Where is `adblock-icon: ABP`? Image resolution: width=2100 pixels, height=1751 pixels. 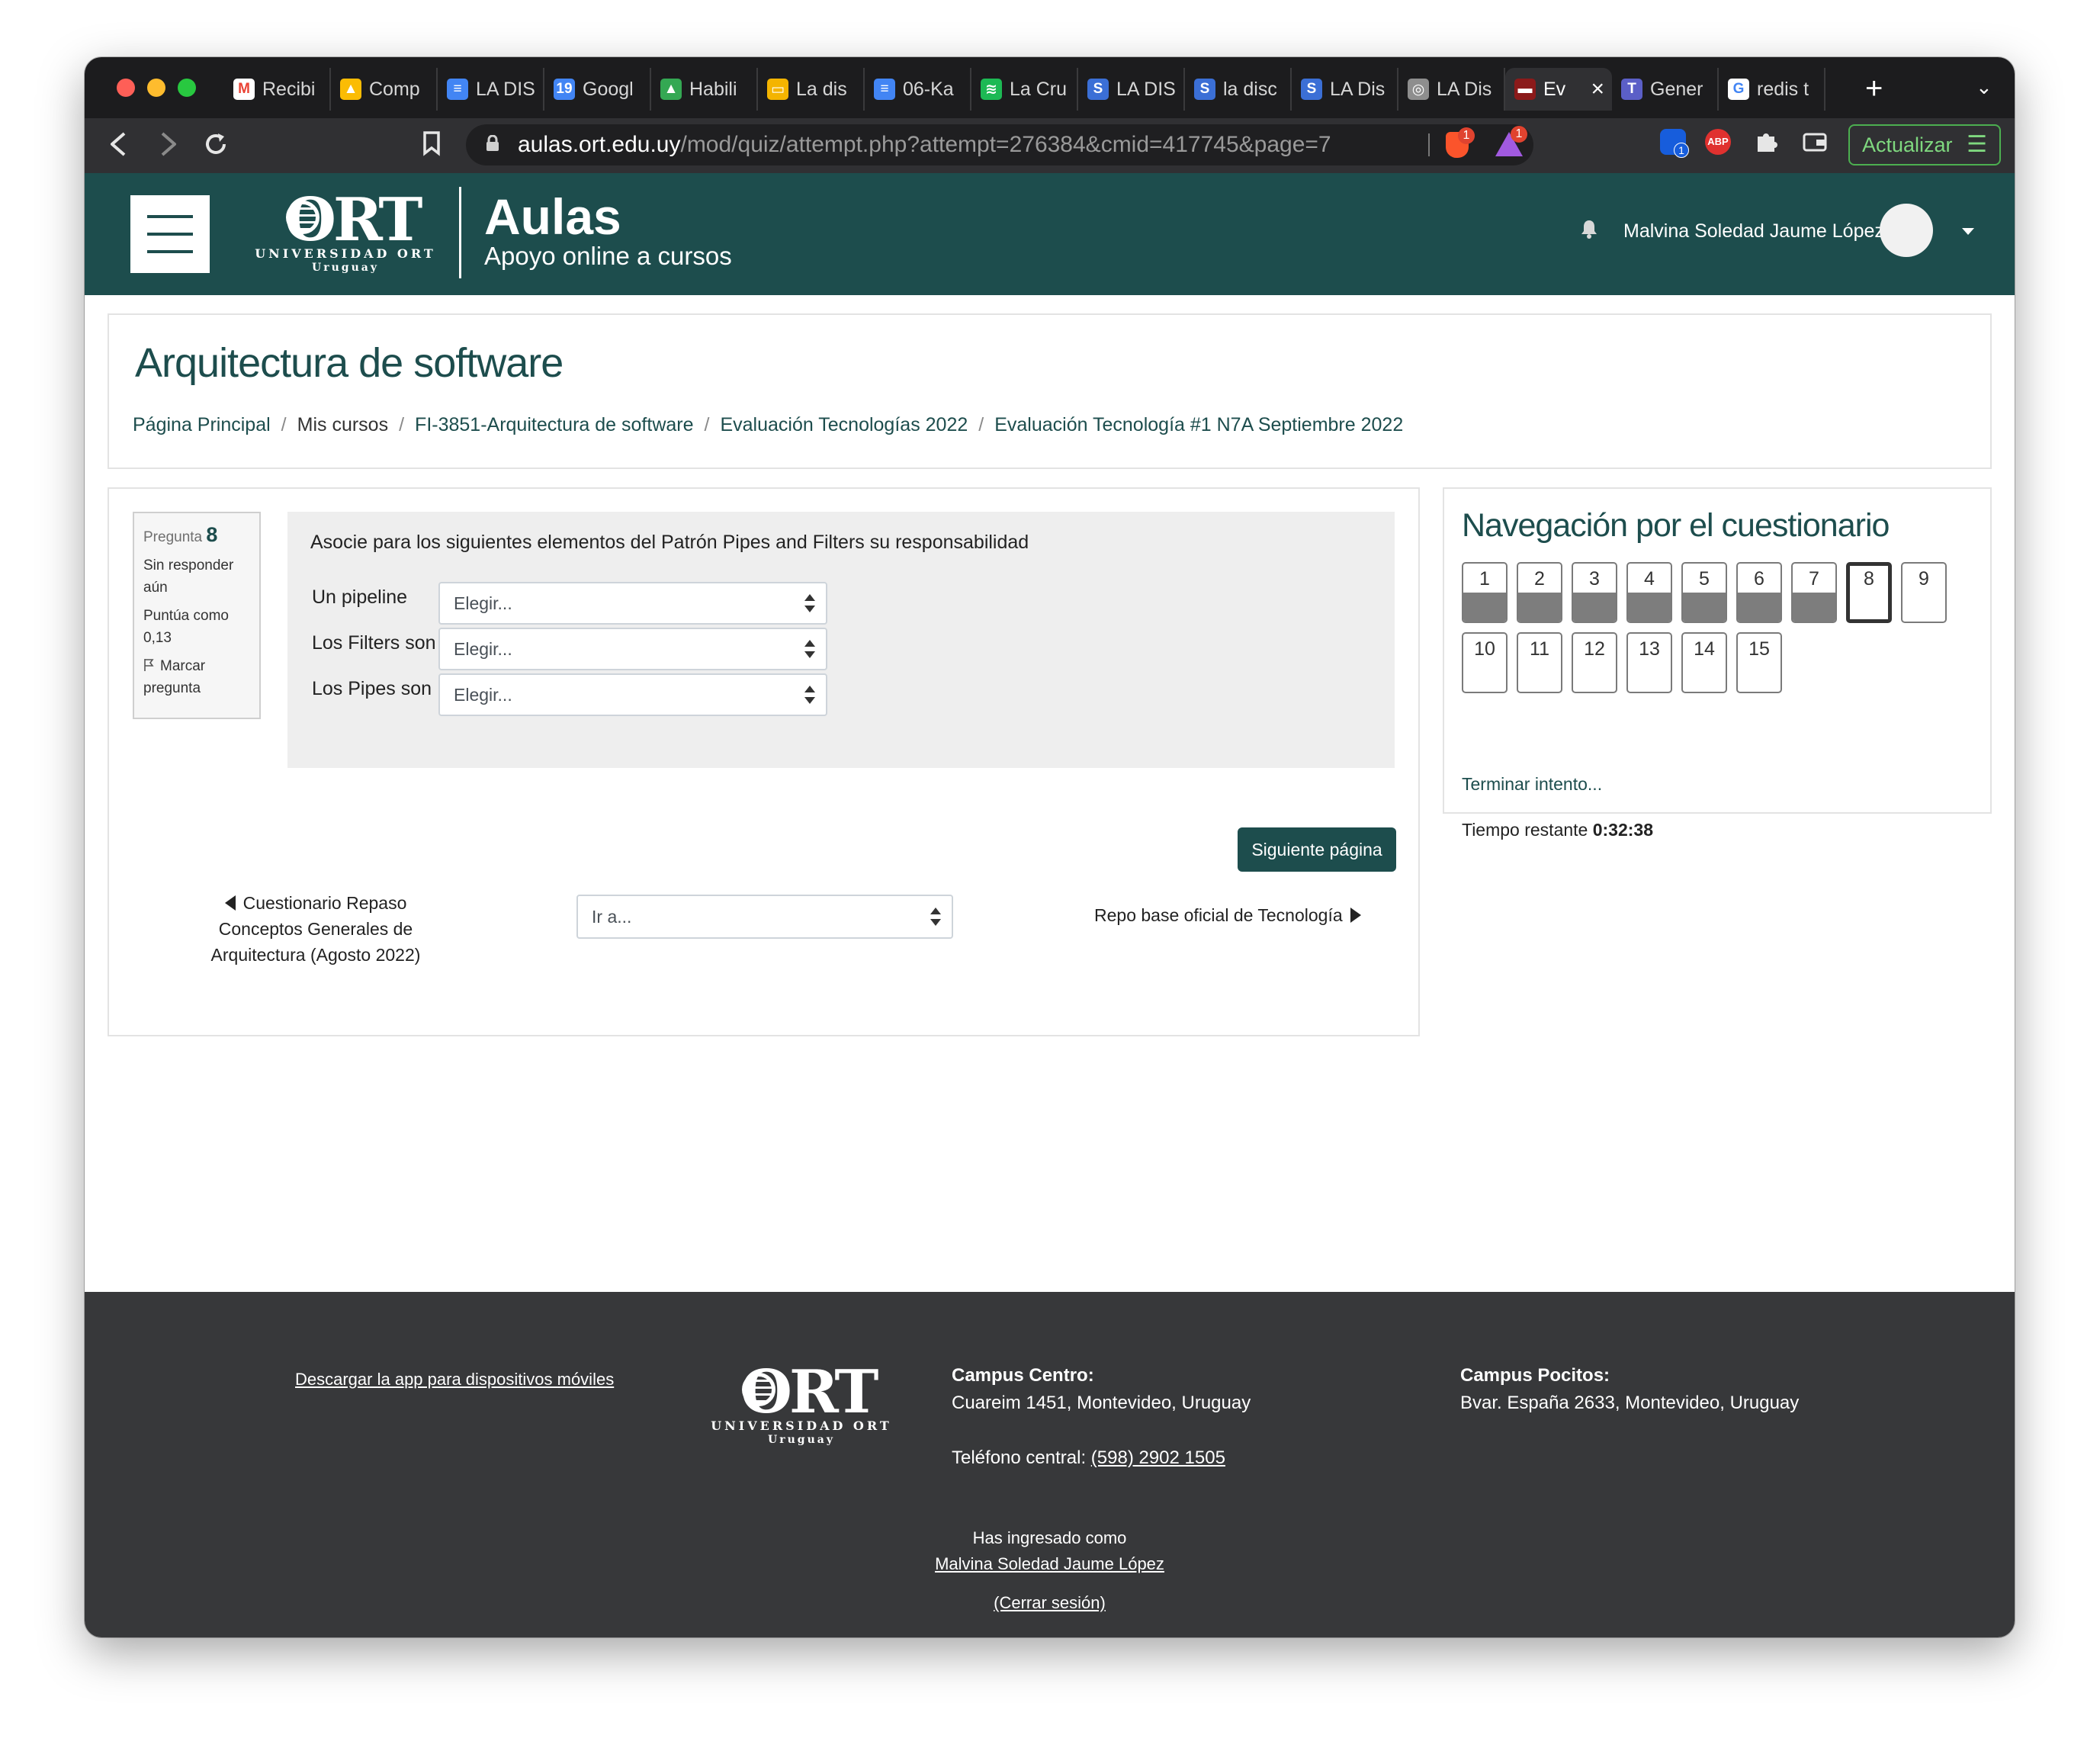 adblock-icon: ABP is located at coordinates (1718, 142).